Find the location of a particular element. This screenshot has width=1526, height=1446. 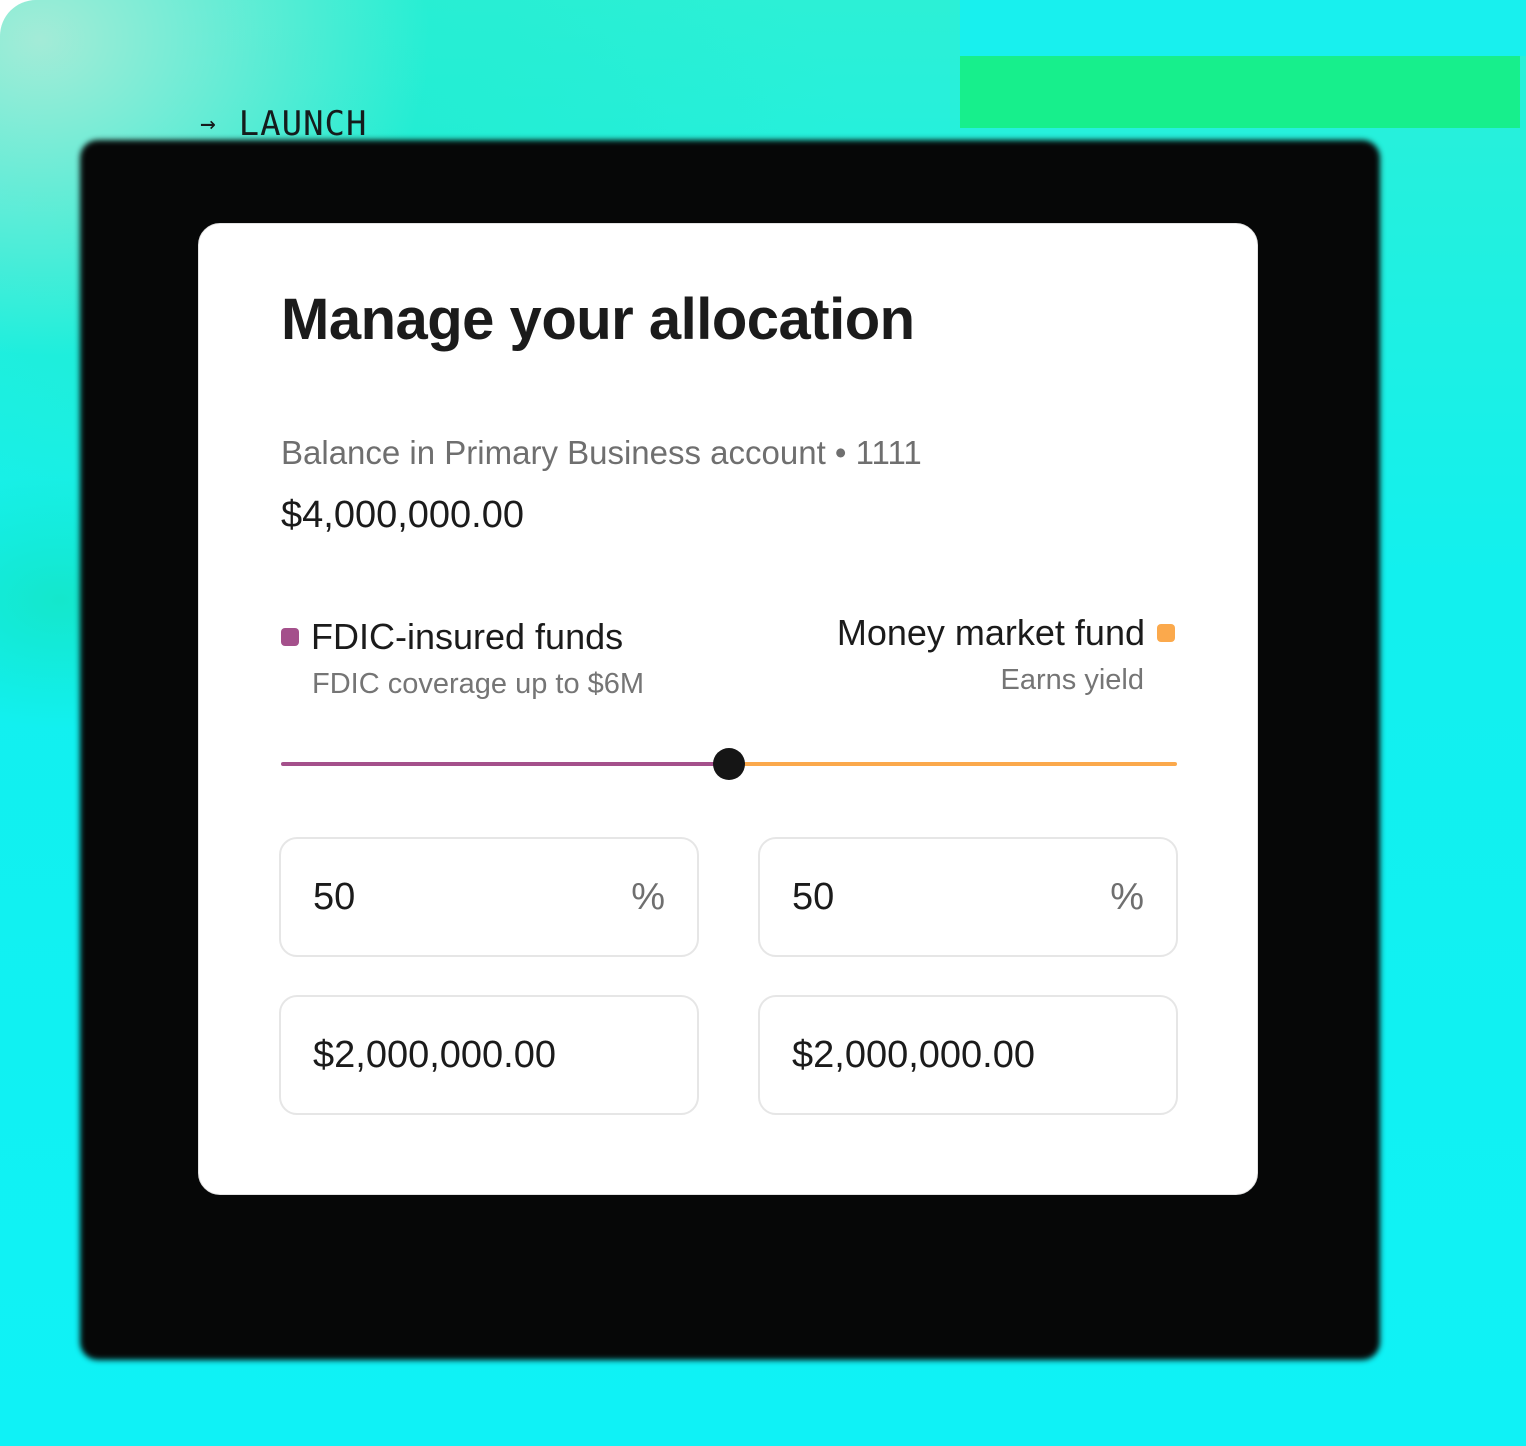

slider-thumb is located at coordinates (729, 764).